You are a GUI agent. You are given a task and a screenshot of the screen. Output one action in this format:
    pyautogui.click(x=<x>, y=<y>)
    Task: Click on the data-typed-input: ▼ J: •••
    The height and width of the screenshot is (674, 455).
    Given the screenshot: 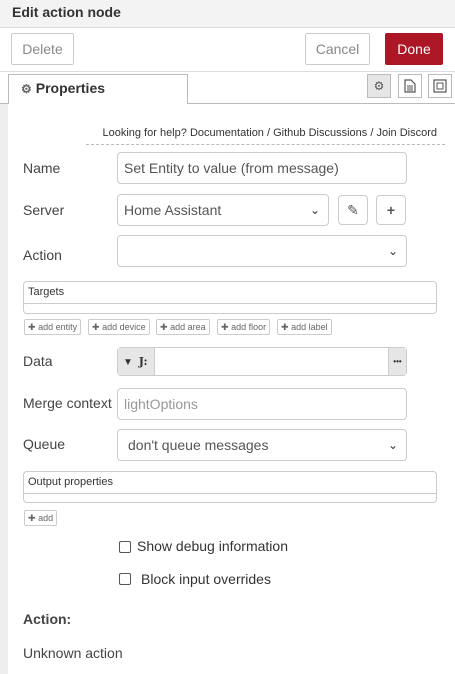 What is the action you would take?
    pyautogui.click(x=262, y=361)
    